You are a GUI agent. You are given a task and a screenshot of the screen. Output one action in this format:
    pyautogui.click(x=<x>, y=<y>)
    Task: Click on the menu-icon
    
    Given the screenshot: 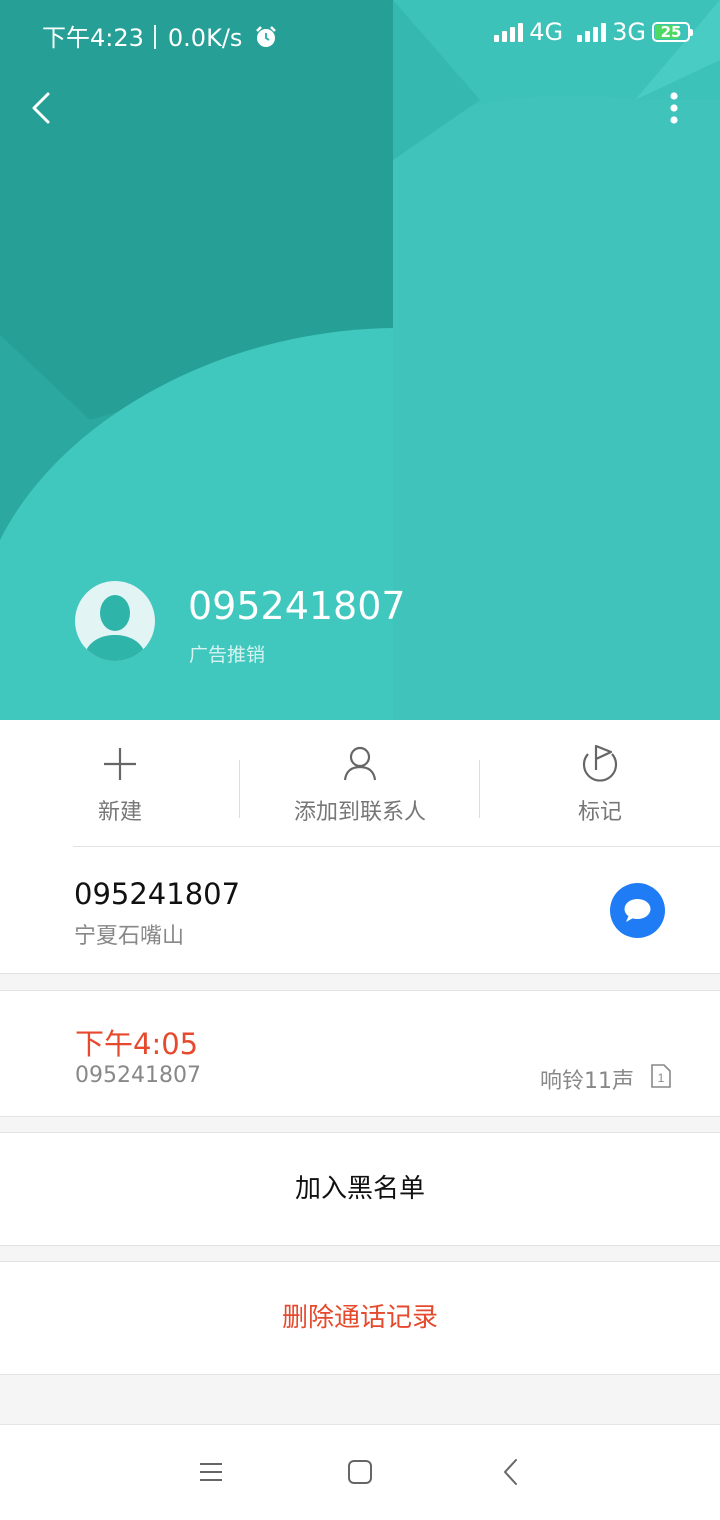 What is the action you would take?
    pyautogui.click(x=211, y=1472)
    